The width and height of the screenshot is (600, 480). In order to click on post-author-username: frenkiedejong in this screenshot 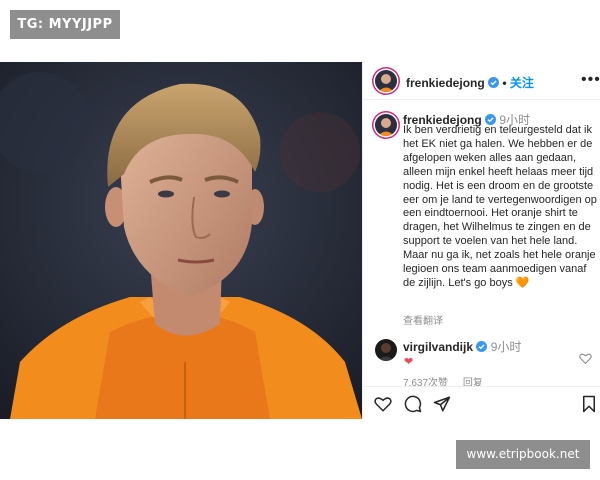, I will do `click(445, 83)`.